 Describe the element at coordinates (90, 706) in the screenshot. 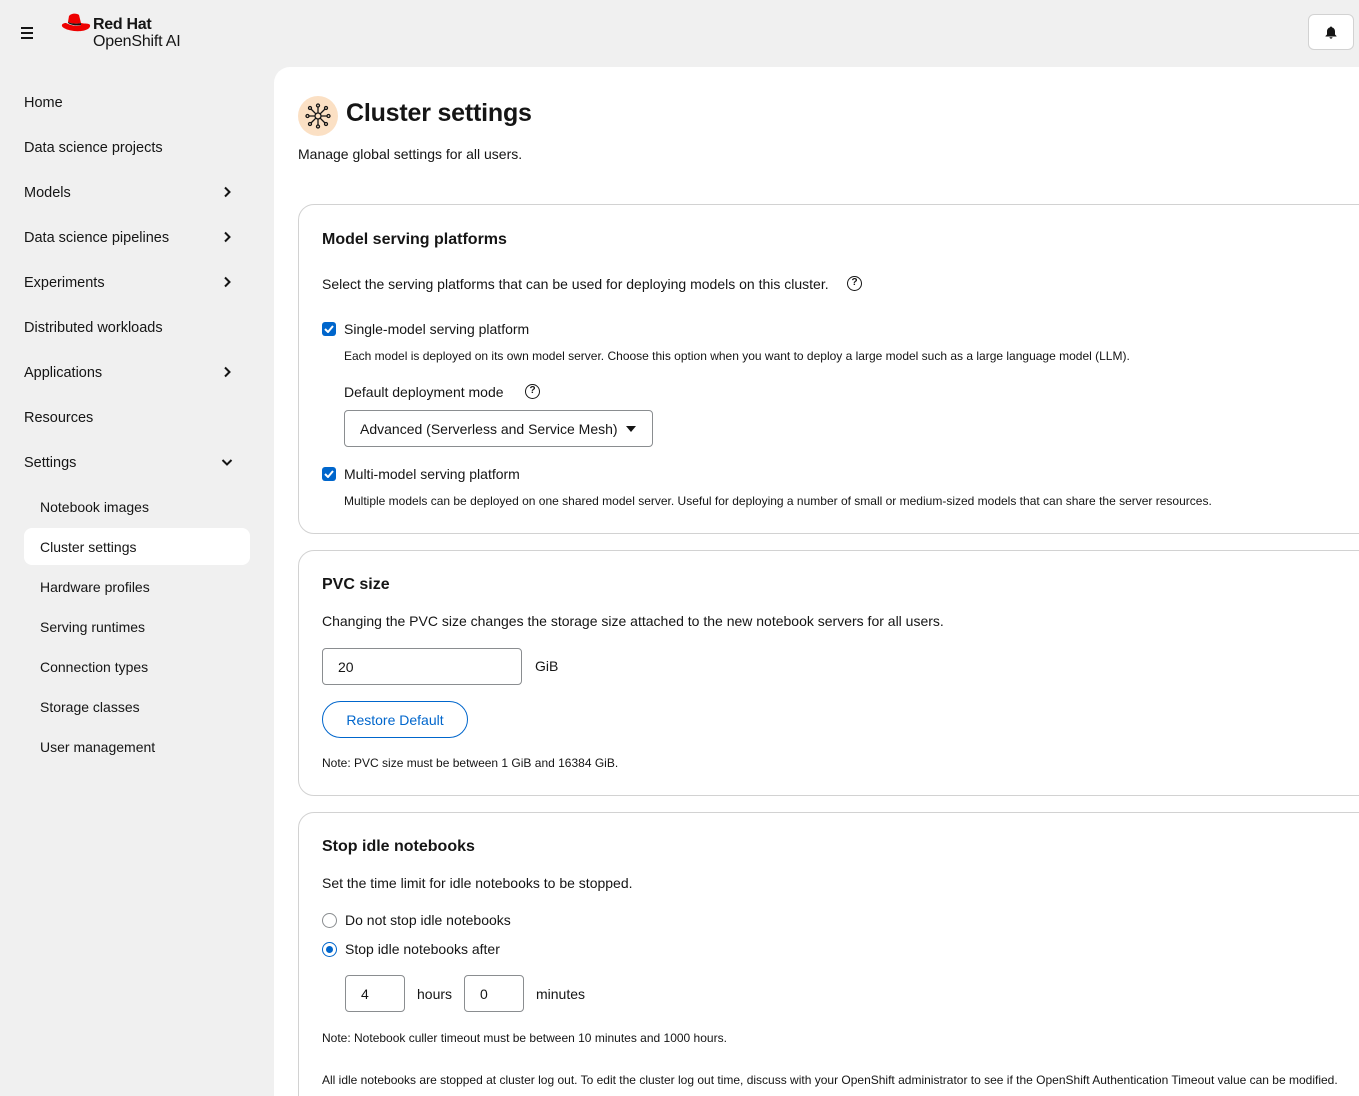

I see `nav-sub-label: Storage classes` at that location.